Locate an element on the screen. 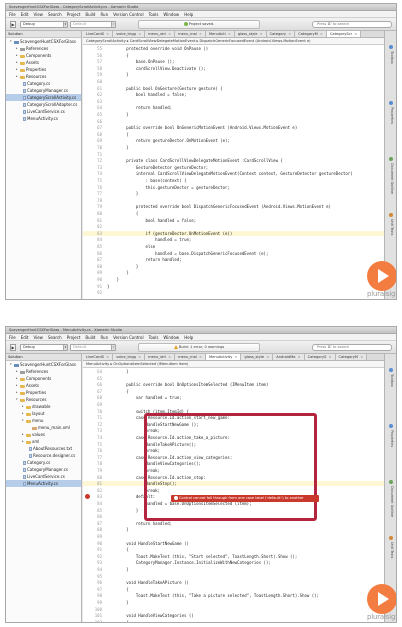  menu-help: Help is located at coordinates (188, 14).